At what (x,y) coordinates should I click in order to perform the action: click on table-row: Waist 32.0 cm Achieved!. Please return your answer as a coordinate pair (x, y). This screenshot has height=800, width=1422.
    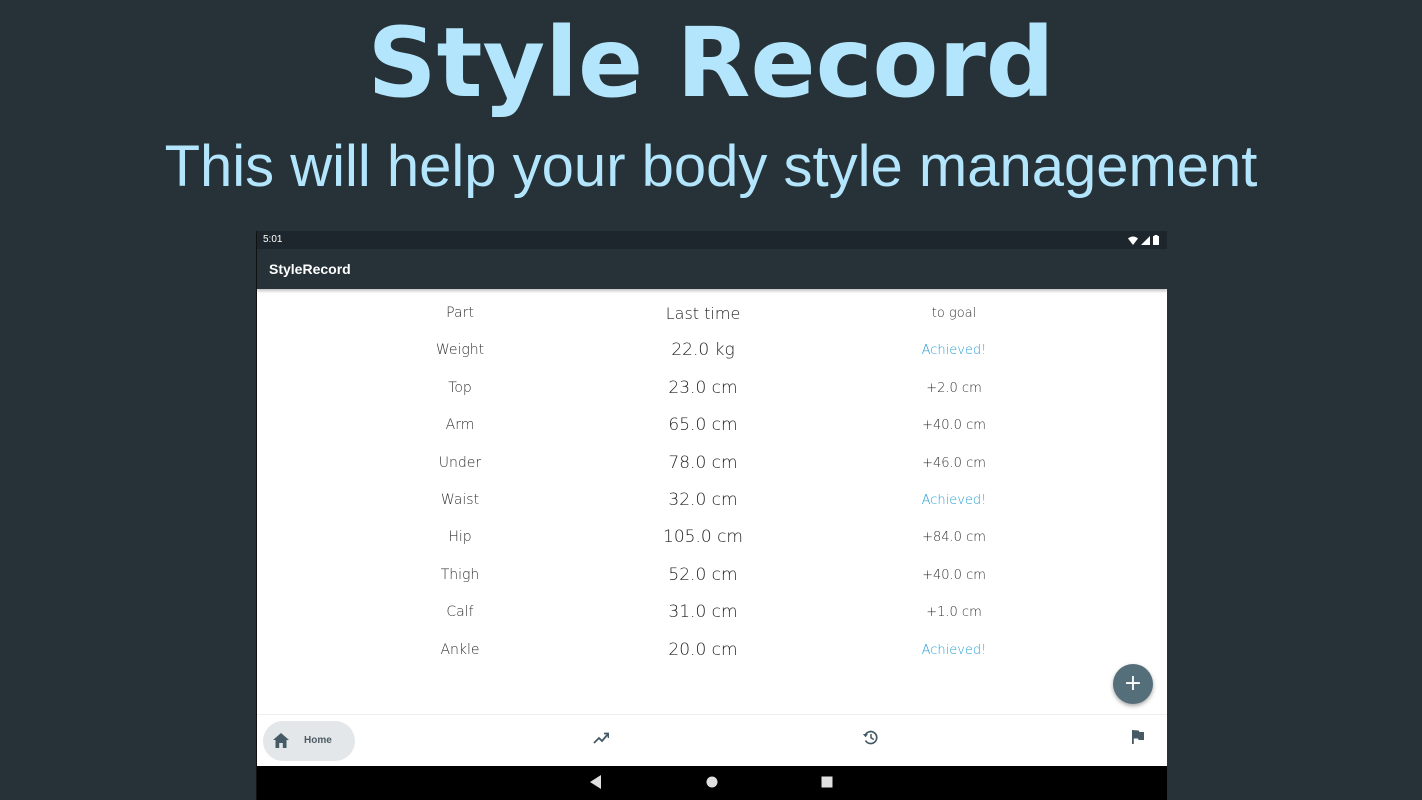
    Looking at the image, I should click on (712, 500).